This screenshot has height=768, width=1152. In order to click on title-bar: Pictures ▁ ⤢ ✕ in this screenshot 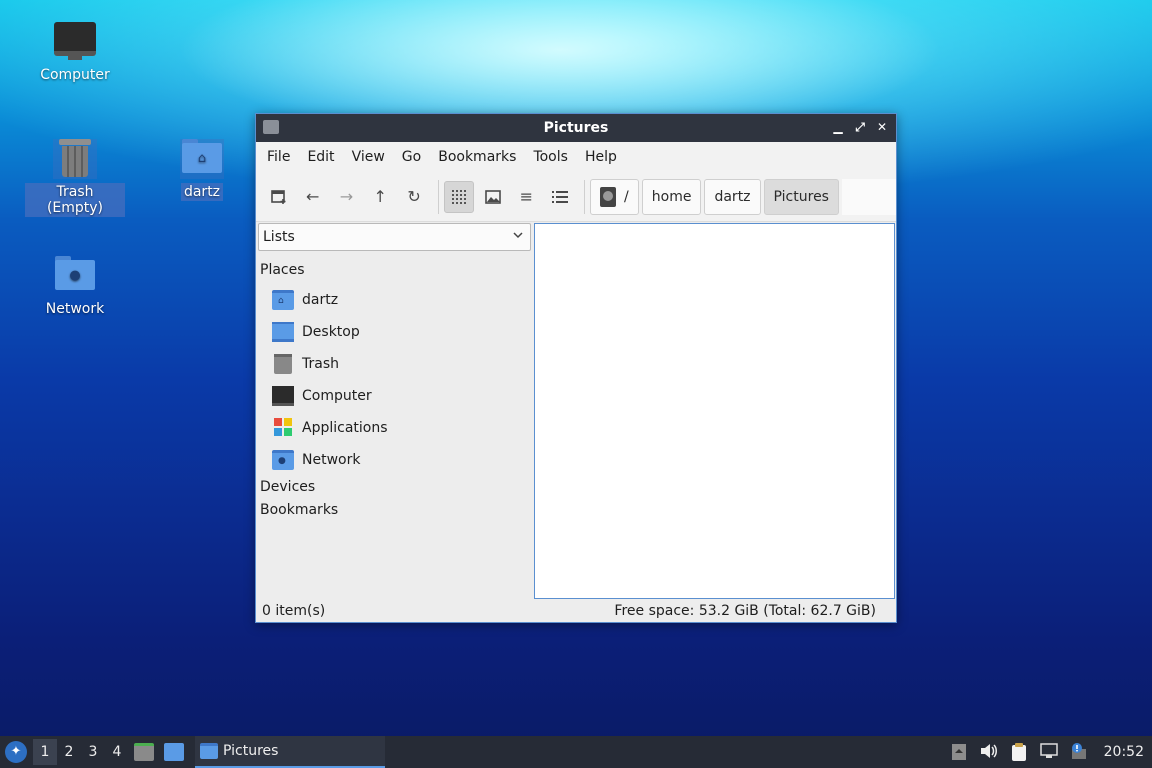, I will do `click(576, 128)`.